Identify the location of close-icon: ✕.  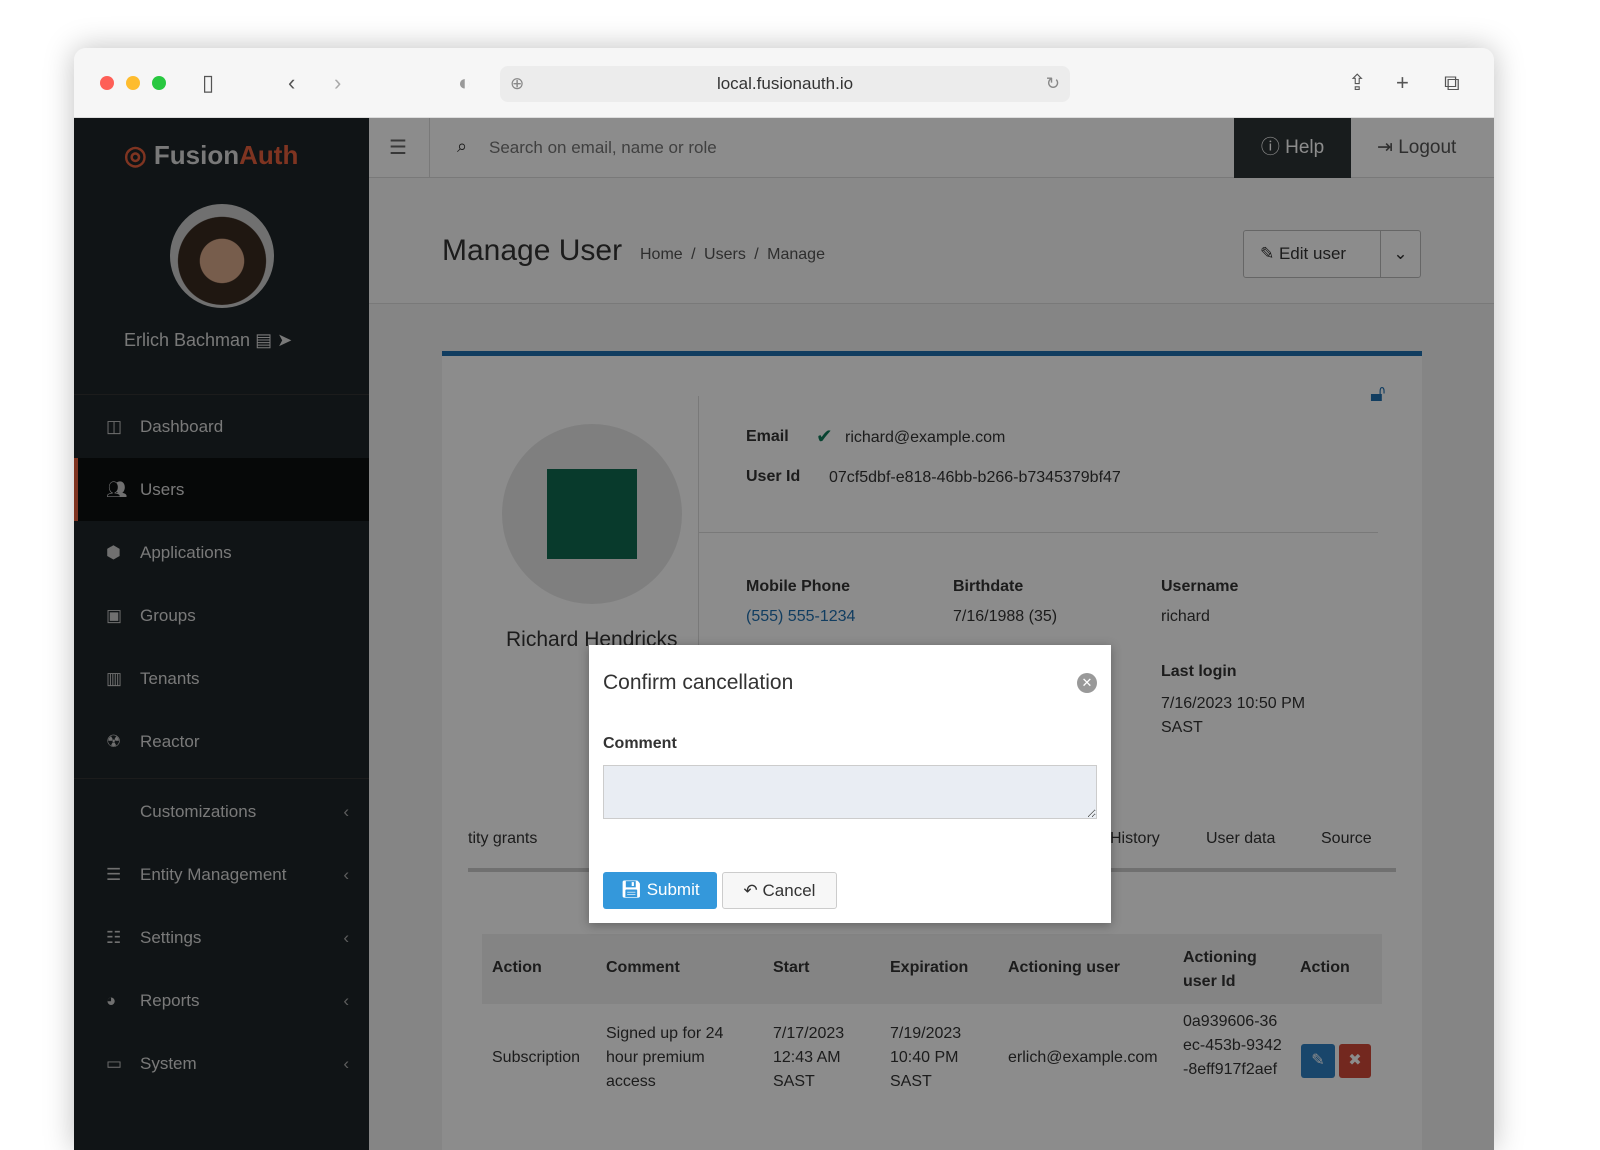
(1087, 683).